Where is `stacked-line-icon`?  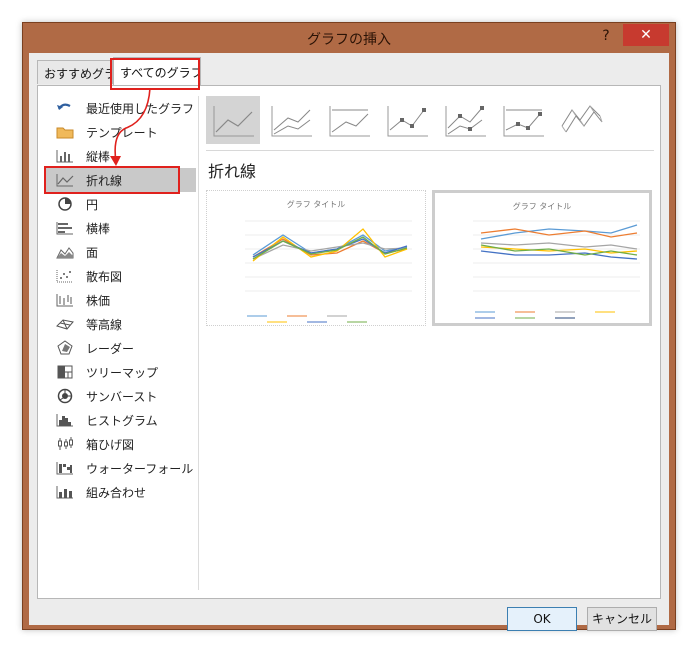 stacked-line-icon is located at coordinates (291, 121).